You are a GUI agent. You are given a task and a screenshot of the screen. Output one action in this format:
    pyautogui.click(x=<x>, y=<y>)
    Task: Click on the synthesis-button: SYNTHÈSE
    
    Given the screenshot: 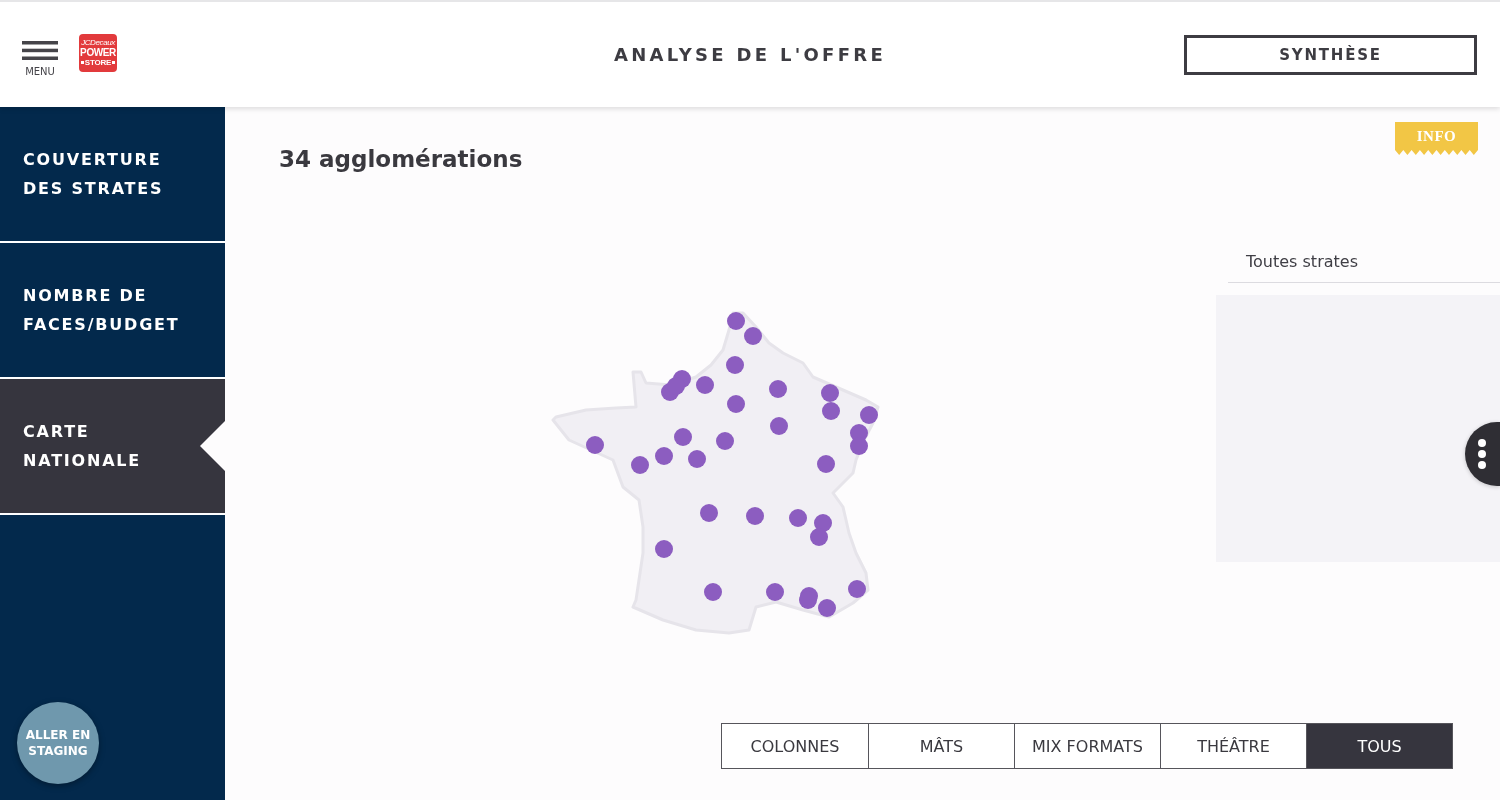 What is the action you would take?
    pyautogui.click(x=1330, y=54)
    